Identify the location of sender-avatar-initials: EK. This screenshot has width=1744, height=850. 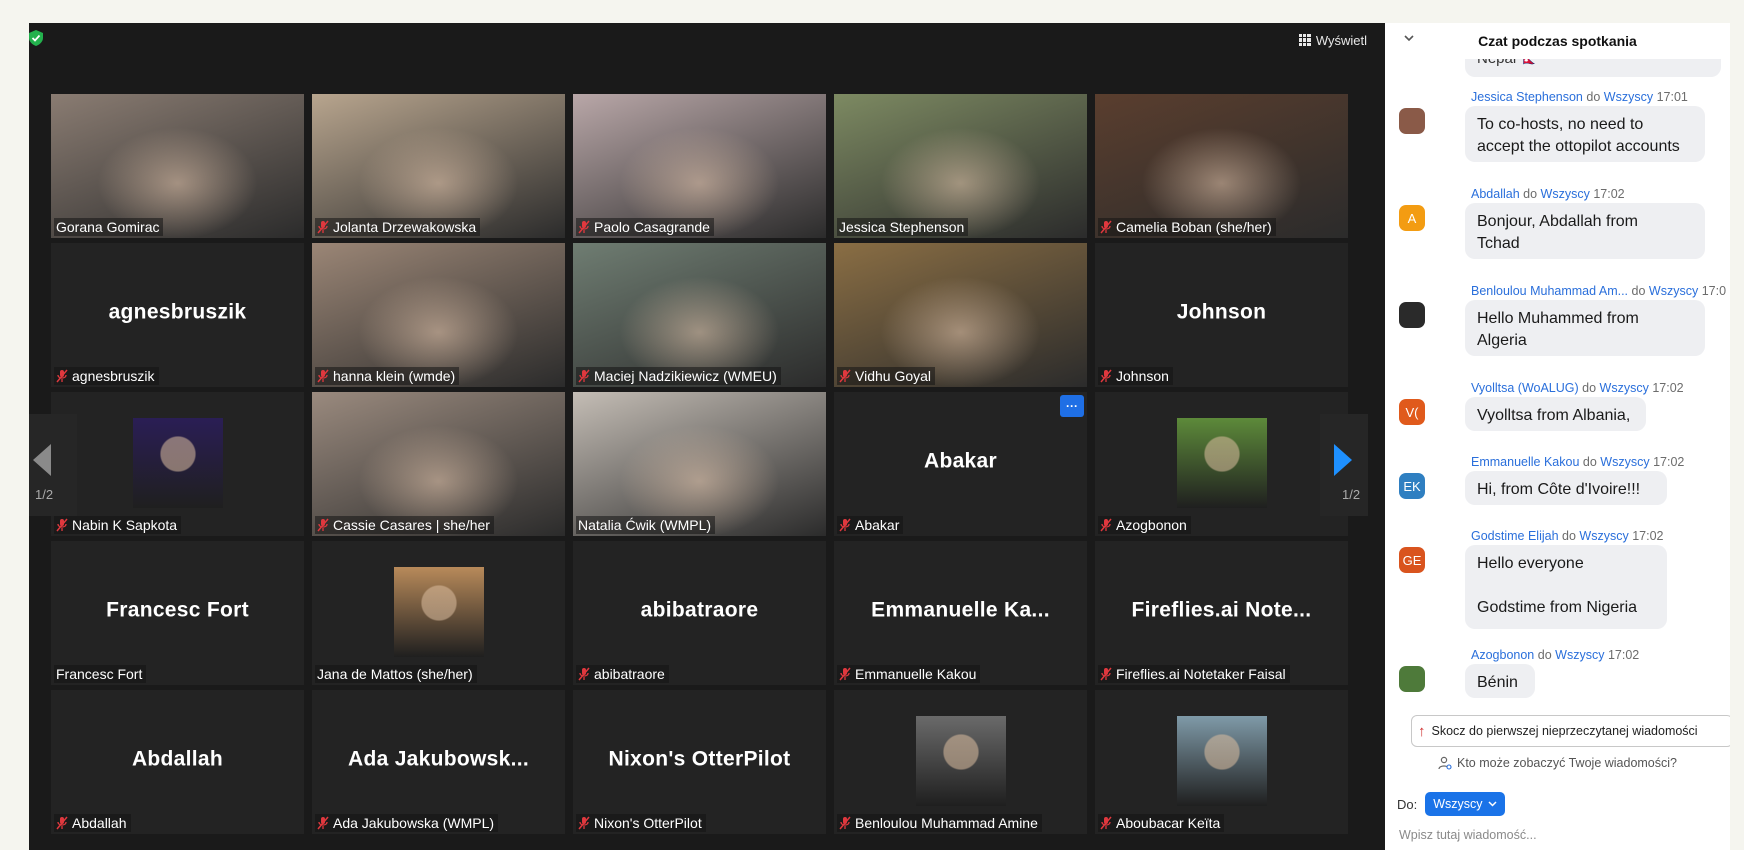
(1412, 486).